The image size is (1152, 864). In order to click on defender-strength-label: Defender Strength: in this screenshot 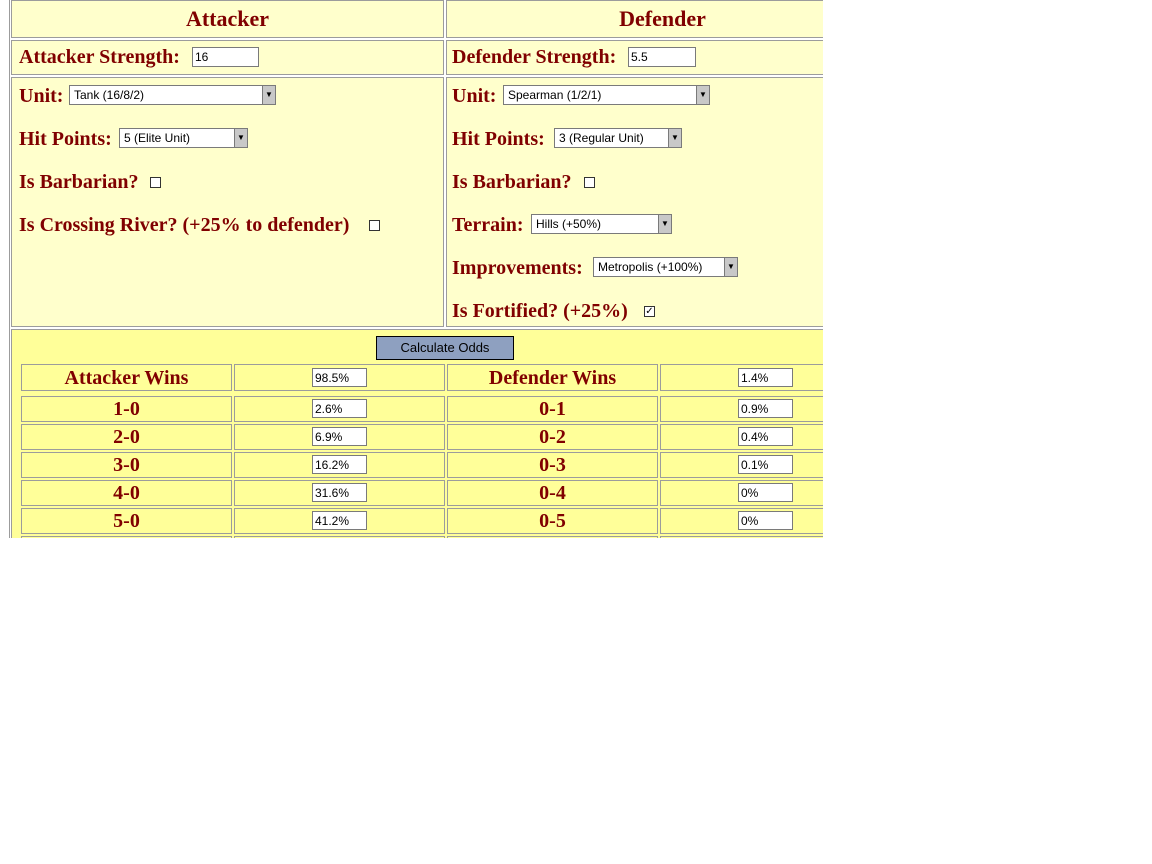, I will do `click(534, 57)`.